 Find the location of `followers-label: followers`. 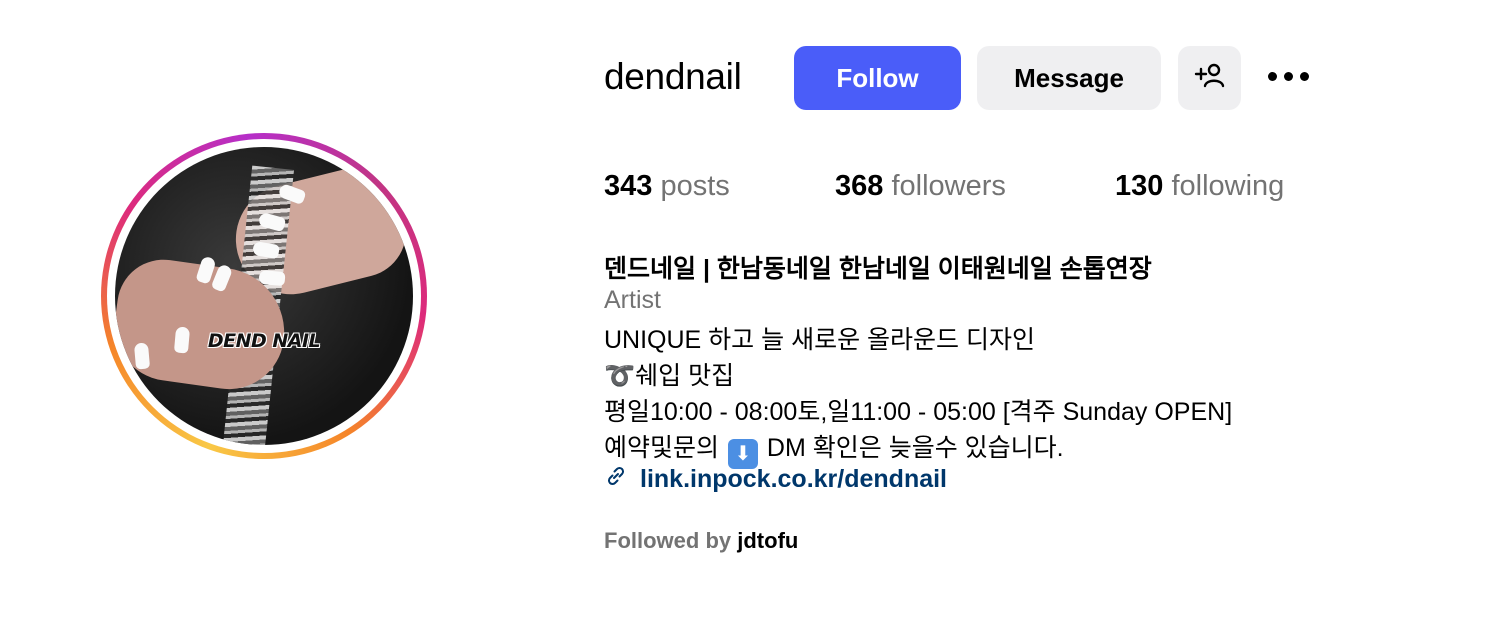

followers-label: followers is located at coordinates (948, 186).